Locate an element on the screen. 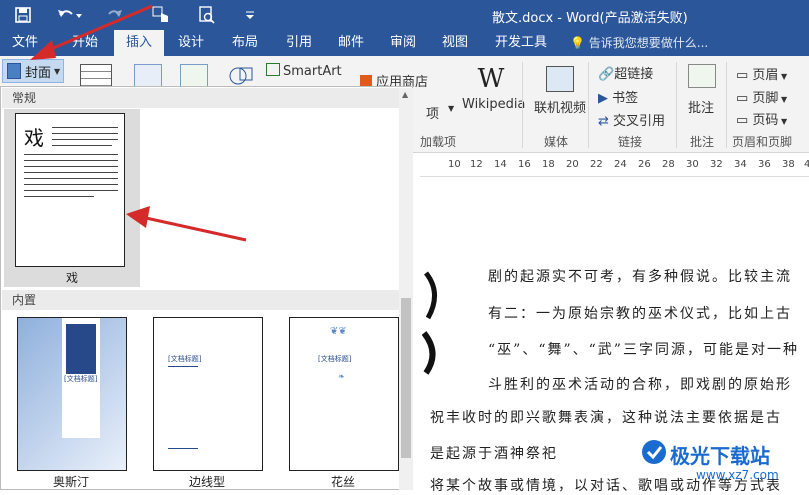  watermark-logo-icon is located at coordinates (654, 452).